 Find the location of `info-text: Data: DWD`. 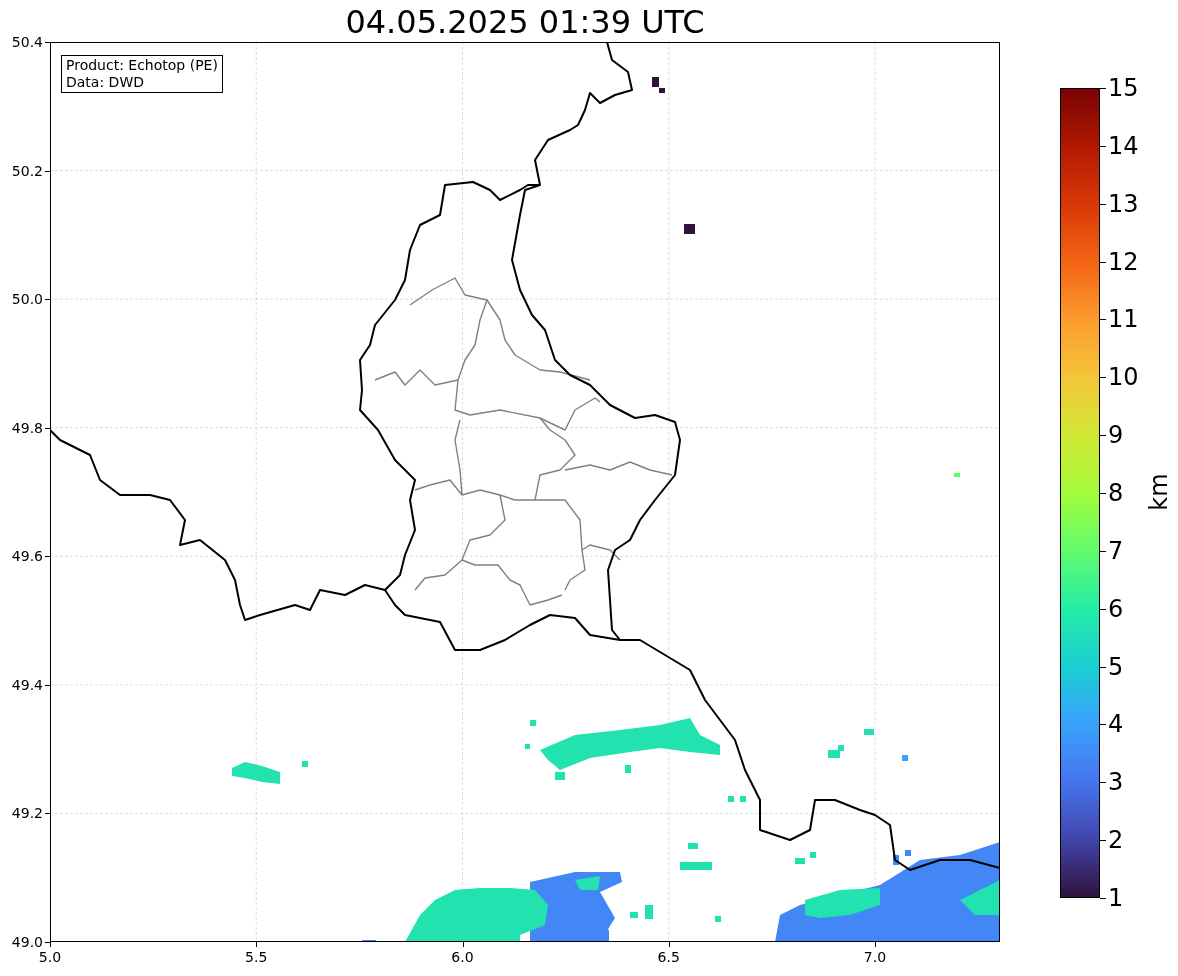

info-text: Data: DWD is located at coordinates (105, 82).